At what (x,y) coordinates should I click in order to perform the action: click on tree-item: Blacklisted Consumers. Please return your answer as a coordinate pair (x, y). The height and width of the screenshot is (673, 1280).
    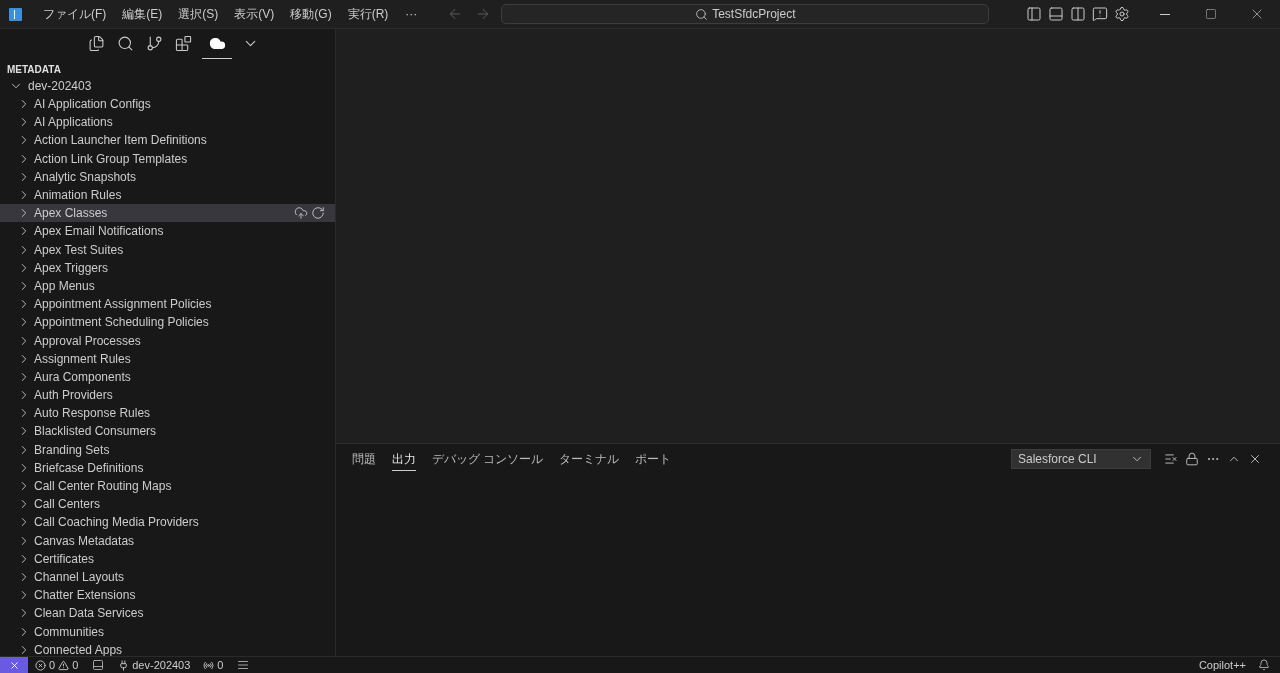
    Looking at the image, I should click on (167, 431).